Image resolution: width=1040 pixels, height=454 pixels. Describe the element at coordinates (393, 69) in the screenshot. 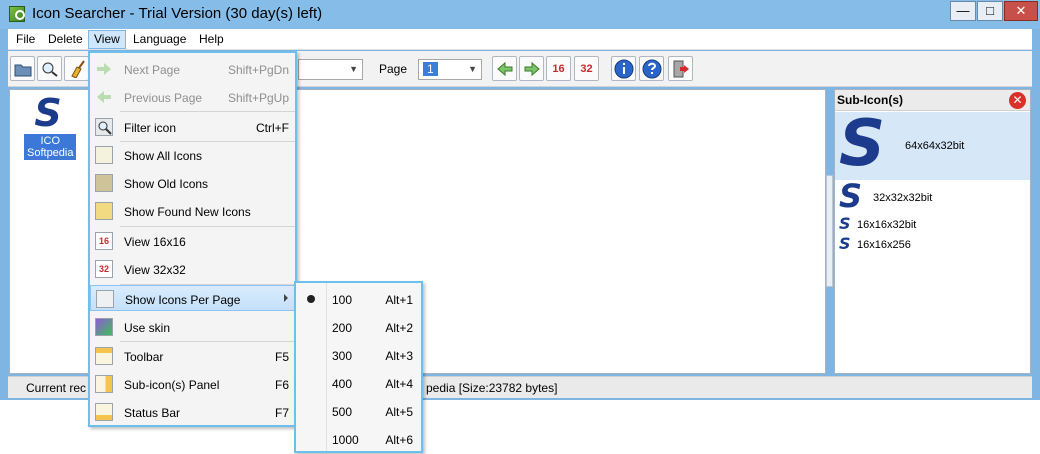

I see `page-label: Page` at that location.